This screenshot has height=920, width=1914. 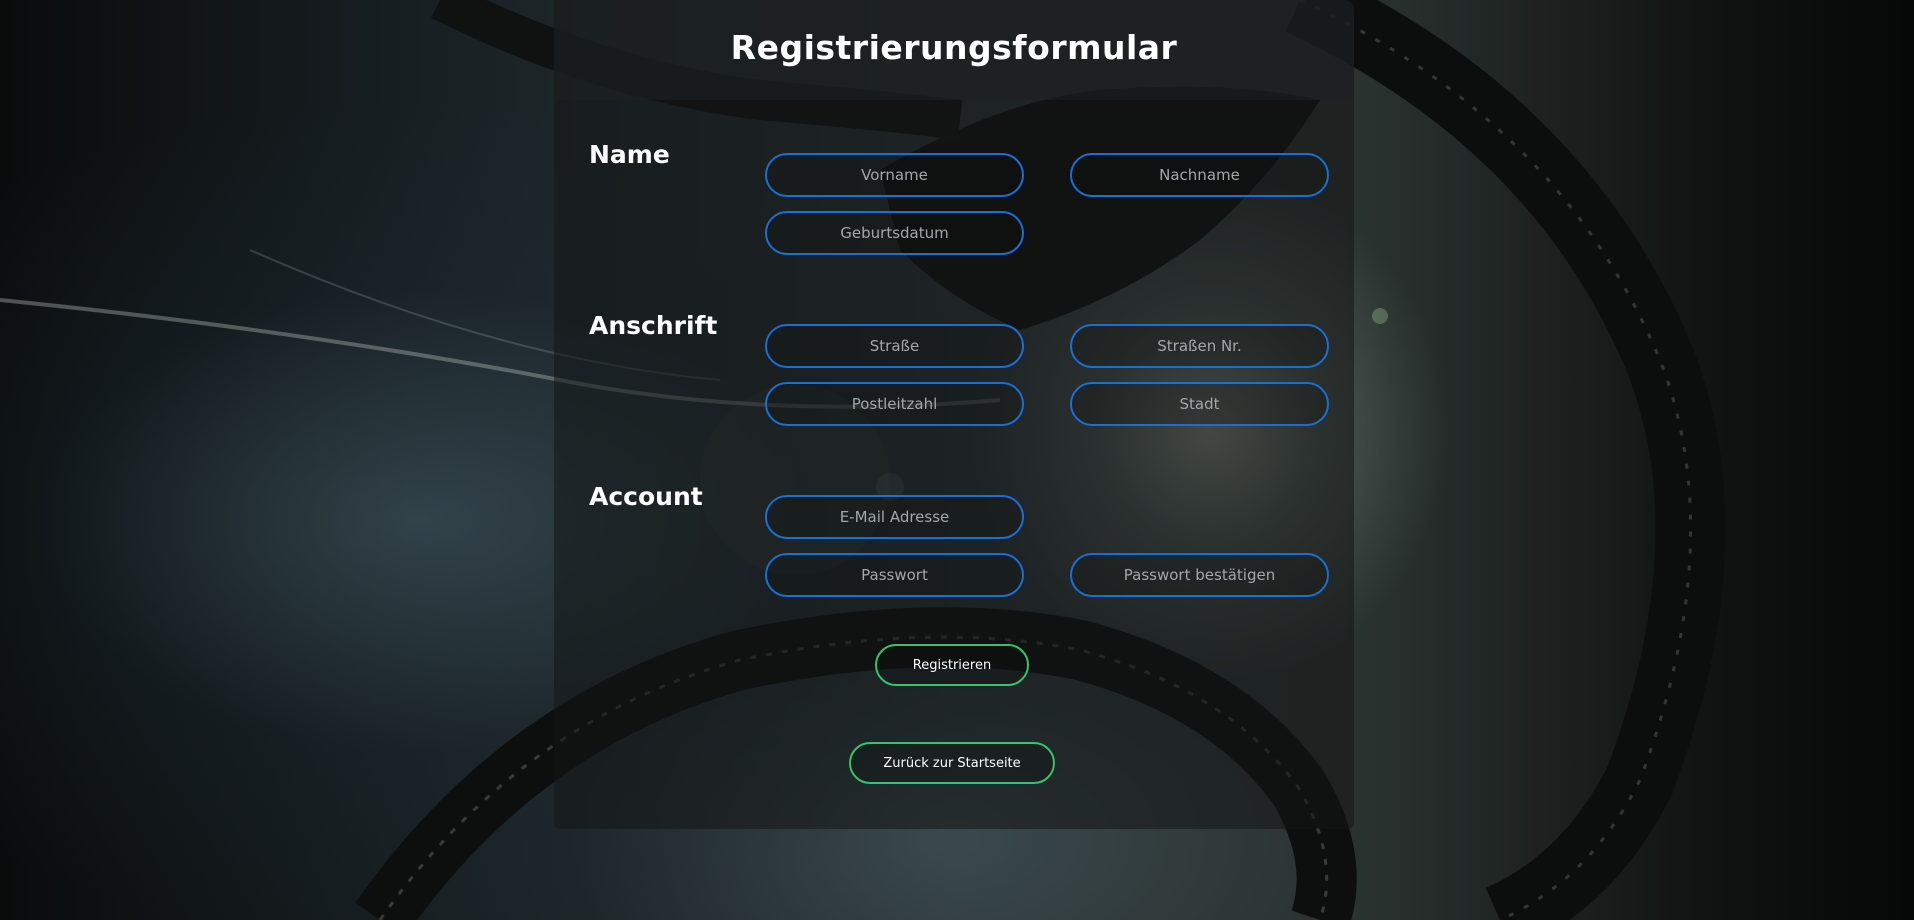 I want to click on nachname-input, so click(x=1199, y=175).